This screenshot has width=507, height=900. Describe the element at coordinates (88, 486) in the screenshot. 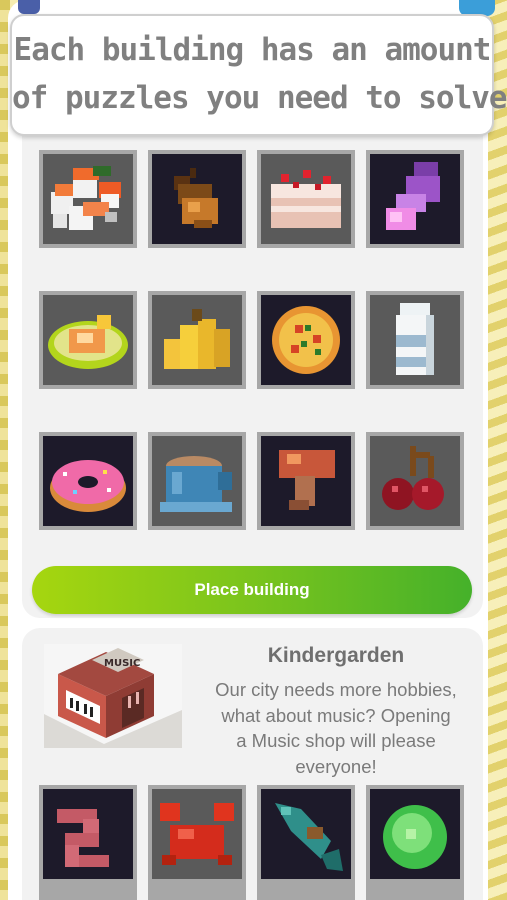

I see `donut-icon` at that location.